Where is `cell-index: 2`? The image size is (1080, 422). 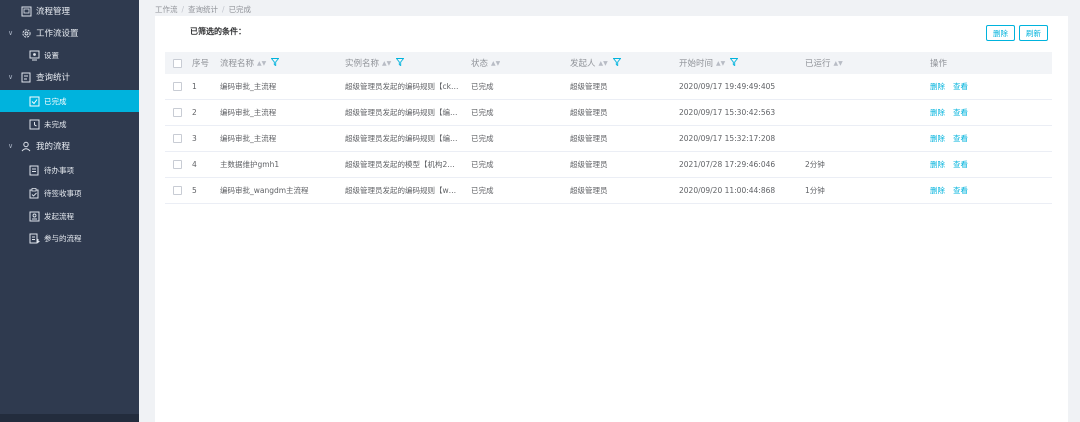
cell-index: 2 is located at coordinates (194, 112).